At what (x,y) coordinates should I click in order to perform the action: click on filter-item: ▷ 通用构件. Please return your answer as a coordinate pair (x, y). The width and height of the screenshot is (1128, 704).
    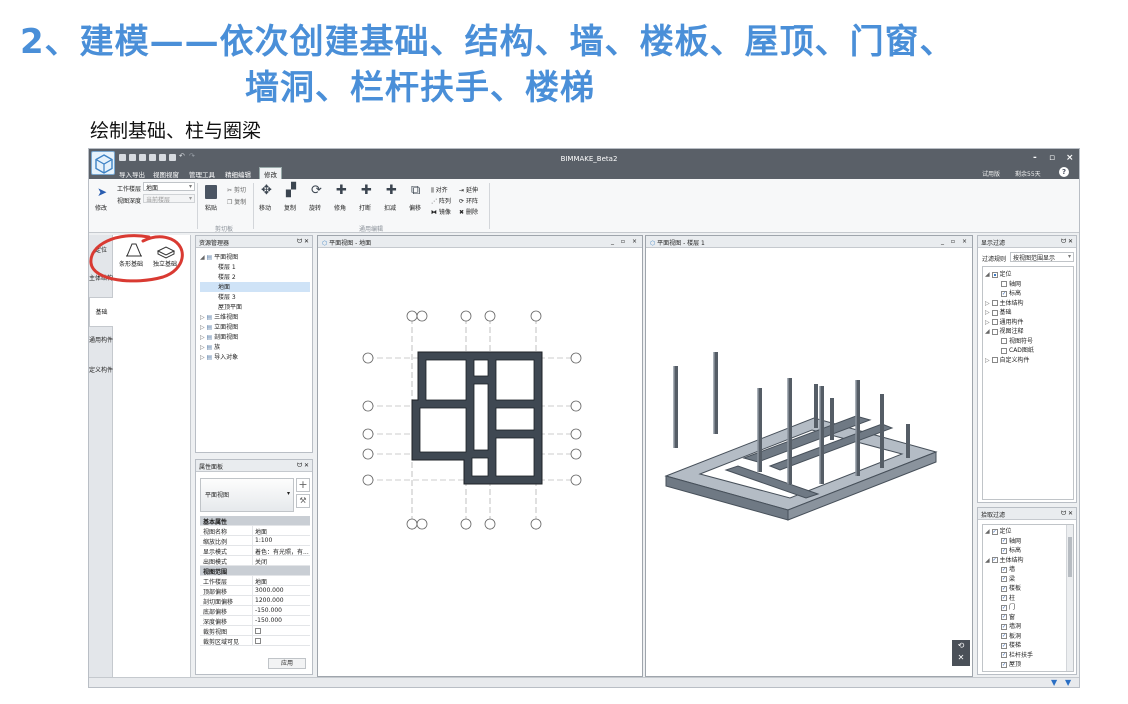
    Looking at the image, I should click on (1009, 322).